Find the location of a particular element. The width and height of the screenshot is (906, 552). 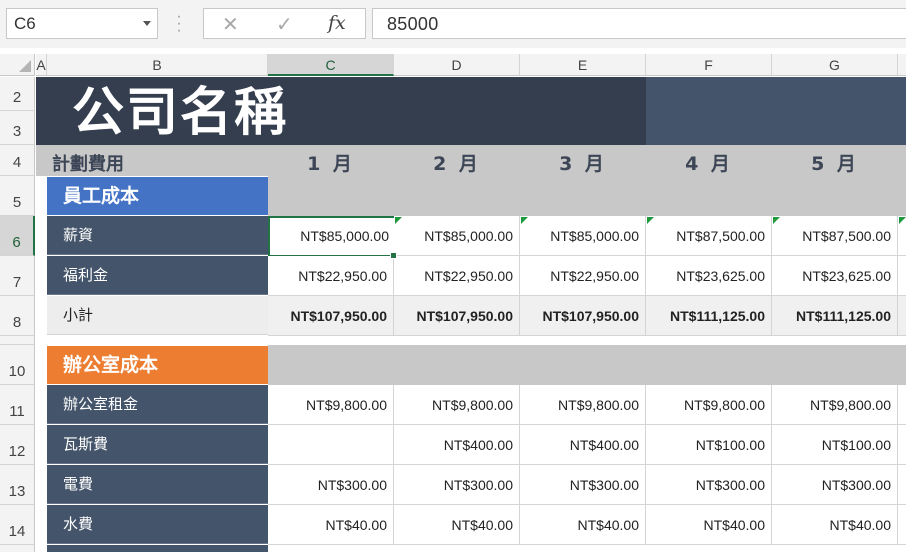

row-header-13: 13 is located at coordinates (17, 485).